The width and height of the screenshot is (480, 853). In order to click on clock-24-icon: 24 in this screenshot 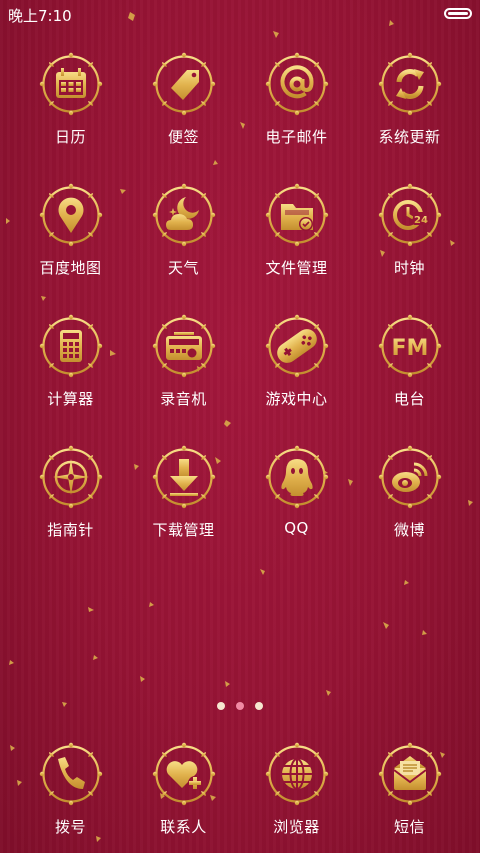, I will do `click(410, 215)`.